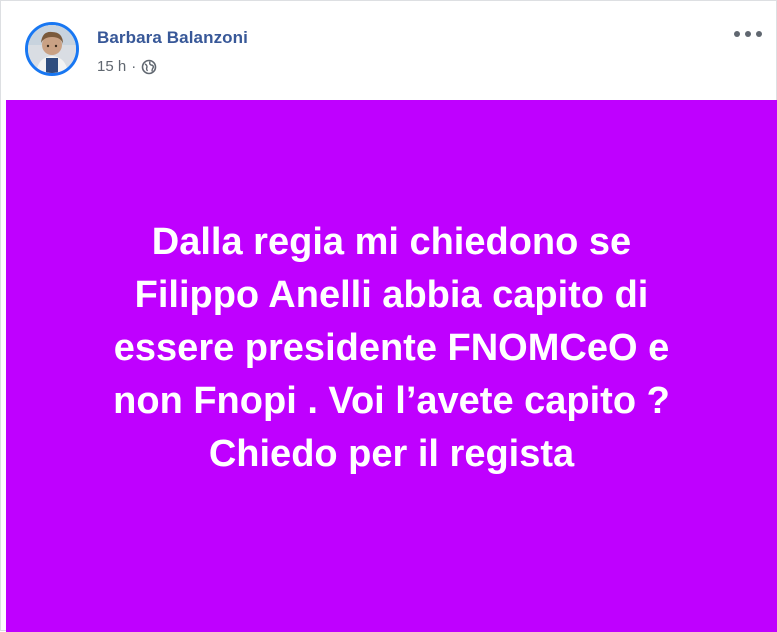  Describe the element at coordinates (127, 66) in the screenshot. I see `post-meta: 15 h ·` at that location.